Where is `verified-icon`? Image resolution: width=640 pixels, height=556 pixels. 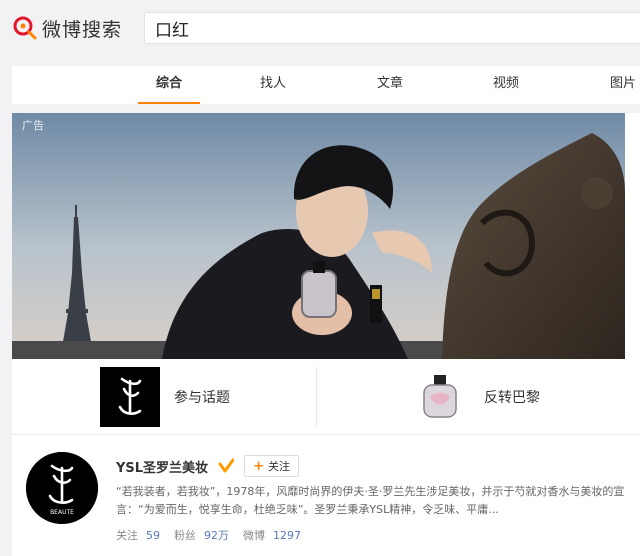
verified-icon is located at coordinates (226, 465).